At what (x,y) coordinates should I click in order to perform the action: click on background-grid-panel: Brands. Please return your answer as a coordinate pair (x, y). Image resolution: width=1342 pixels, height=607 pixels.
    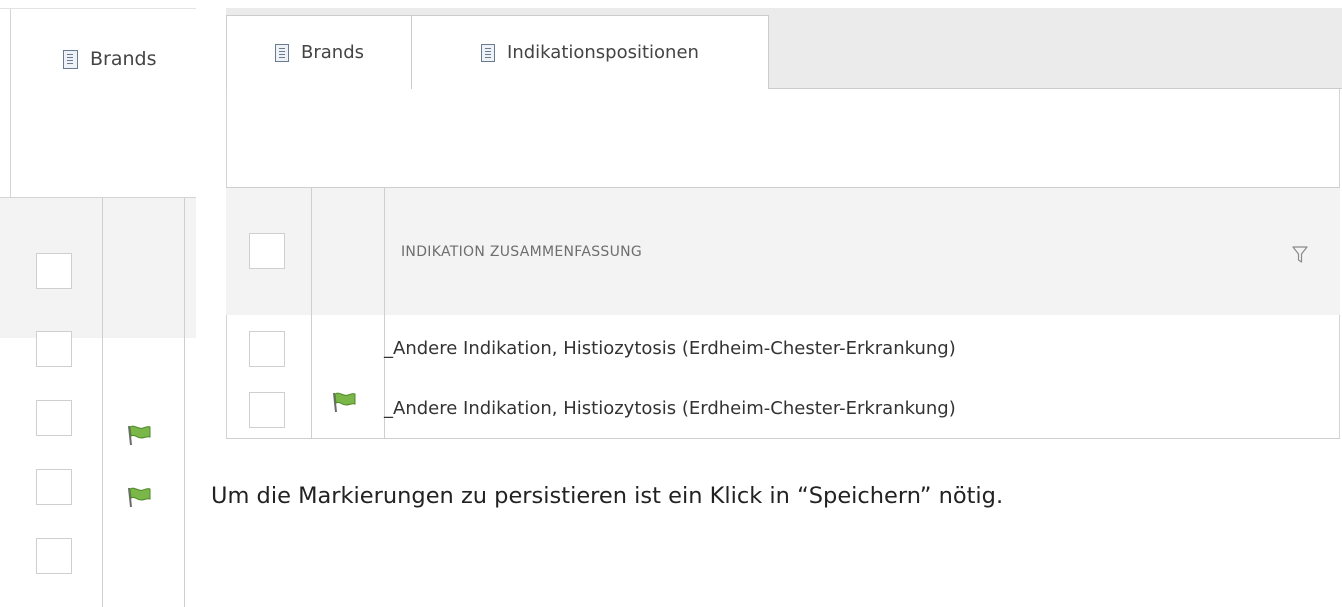
    Looking at the image, I should click on (98, 303).